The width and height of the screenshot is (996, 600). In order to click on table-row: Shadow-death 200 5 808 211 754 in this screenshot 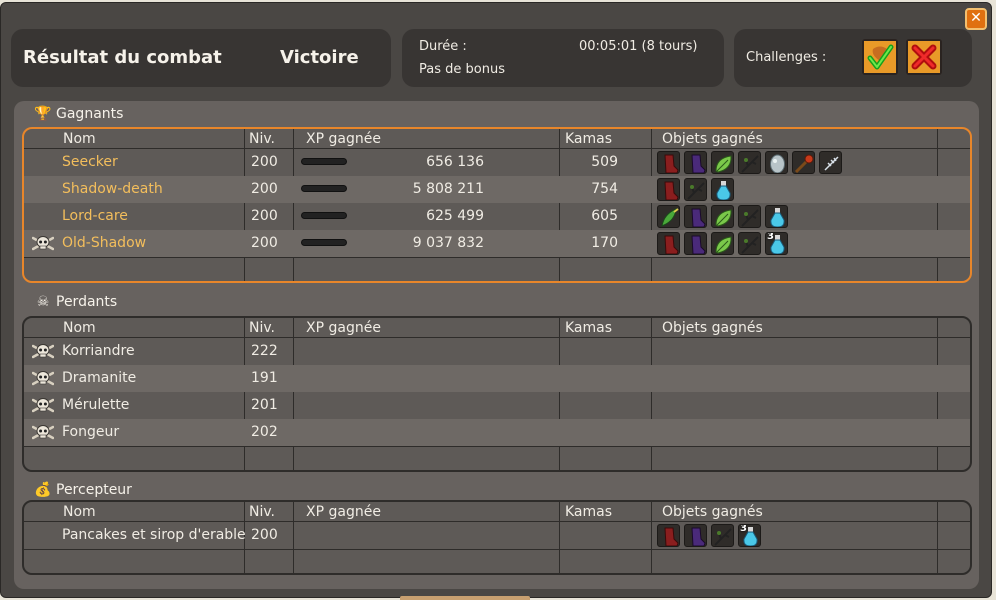, I will do `click(497, 189)`.